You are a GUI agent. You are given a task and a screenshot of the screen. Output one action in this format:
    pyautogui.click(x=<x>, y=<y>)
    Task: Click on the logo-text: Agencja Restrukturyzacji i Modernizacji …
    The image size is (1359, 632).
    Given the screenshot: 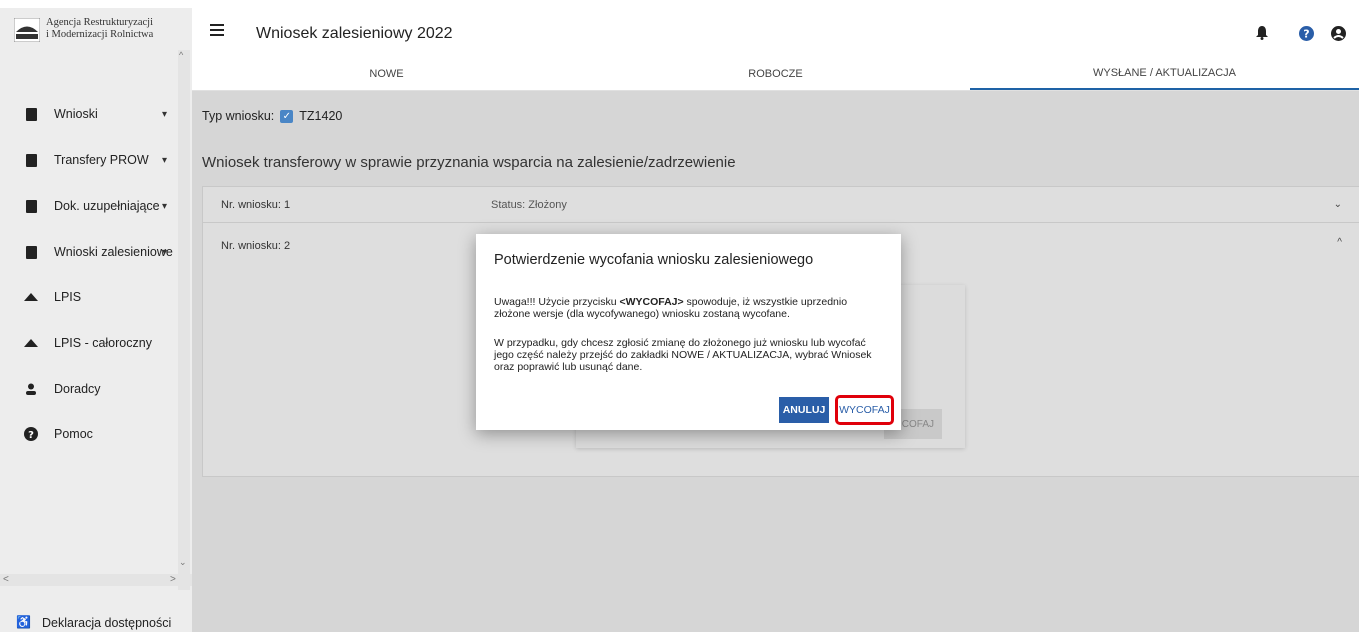 What is the action you would take?
    pyautogui.click(x=100, y=28)
    